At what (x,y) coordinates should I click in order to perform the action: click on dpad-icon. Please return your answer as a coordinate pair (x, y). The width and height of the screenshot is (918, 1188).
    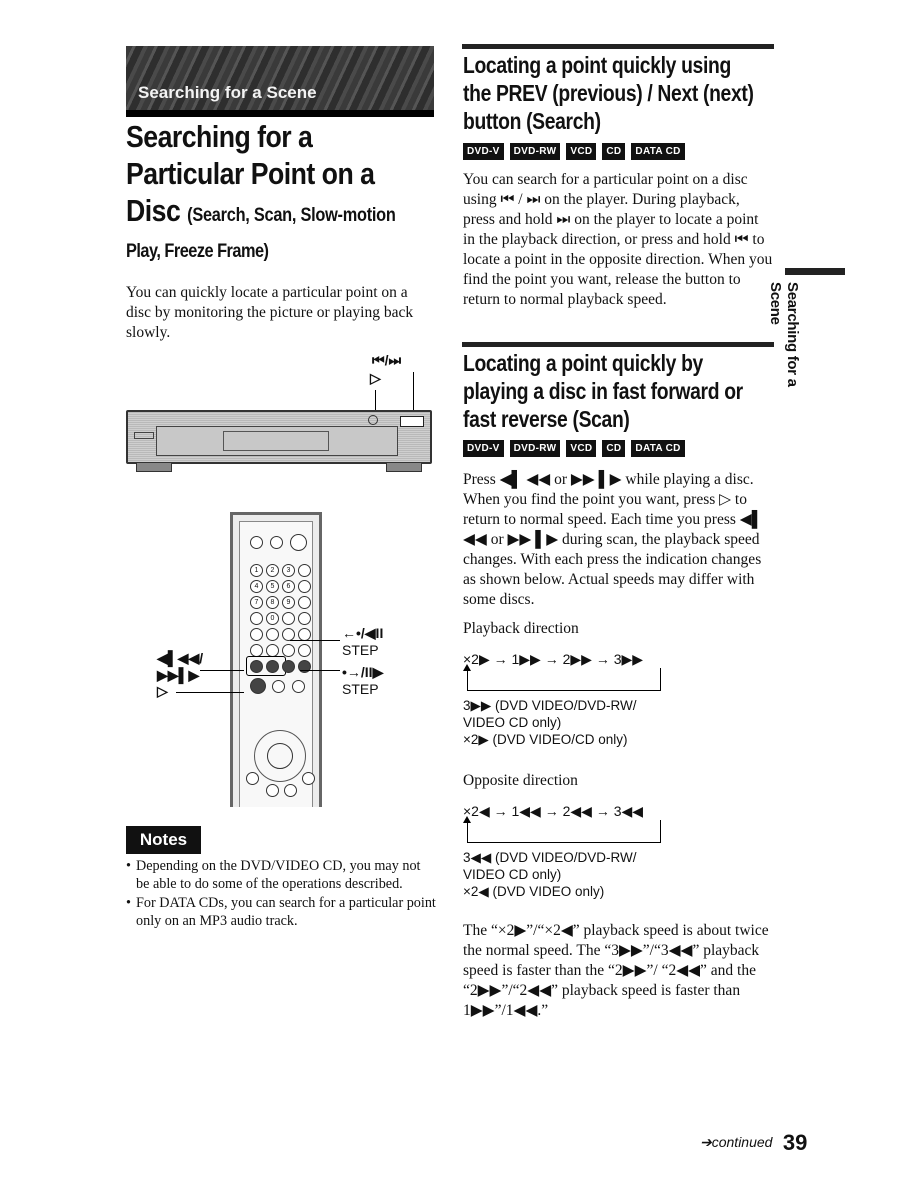
    Looking at the image, I should click on (280, 756).